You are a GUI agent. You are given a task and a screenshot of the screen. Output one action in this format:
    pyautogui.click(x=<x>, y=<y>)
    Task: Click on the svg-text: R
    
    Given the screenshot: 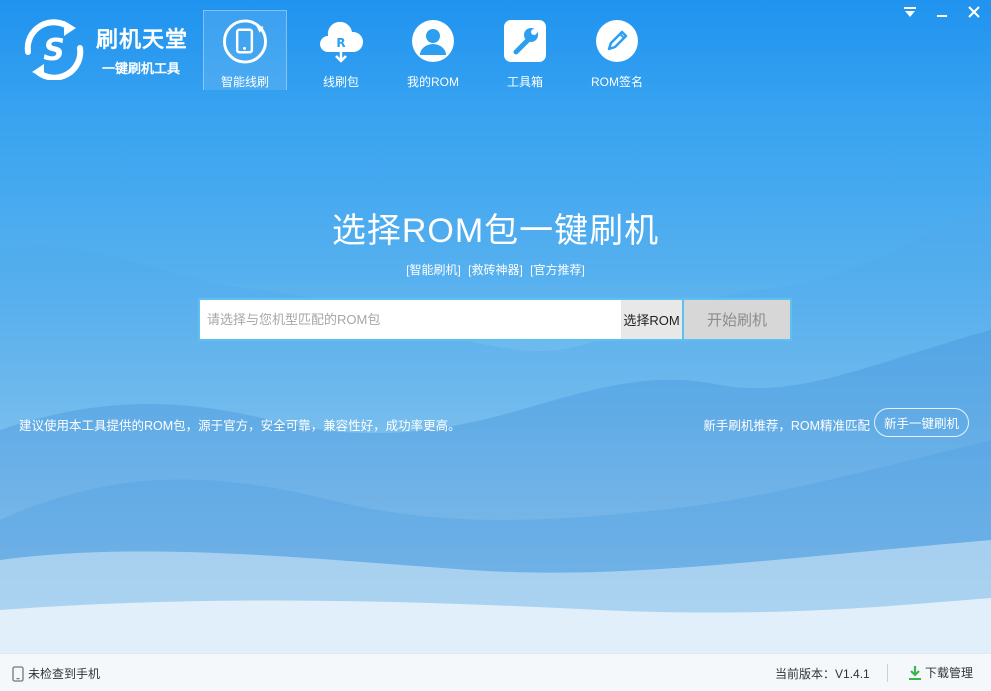 What is the action you would take?
    pyautogui.click(x=340, y=43)
    